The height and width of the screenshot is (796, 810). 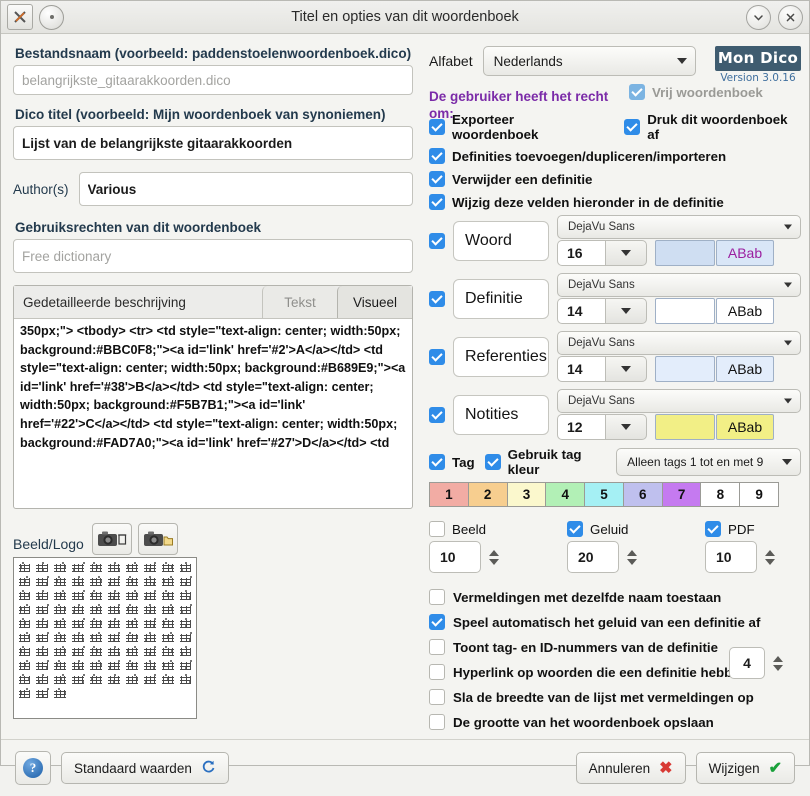 I want to click on option-row: De grootte van het woordenboek opslaan, so click(x=615, y=722).